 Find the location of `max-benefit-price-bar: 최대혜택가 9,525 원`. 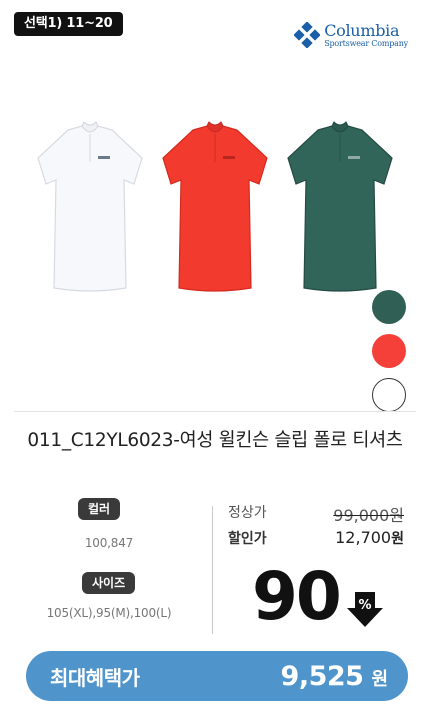

max-benefit-price-bar: 최대혜택가 9,525 원 is located at coordinates (217, 676).